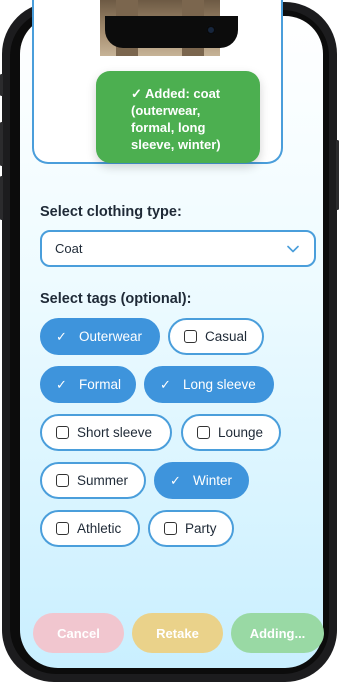  Describe the element at coordinates (293, 249) in the screenshot. I see `chevron-down-icon` at that location.